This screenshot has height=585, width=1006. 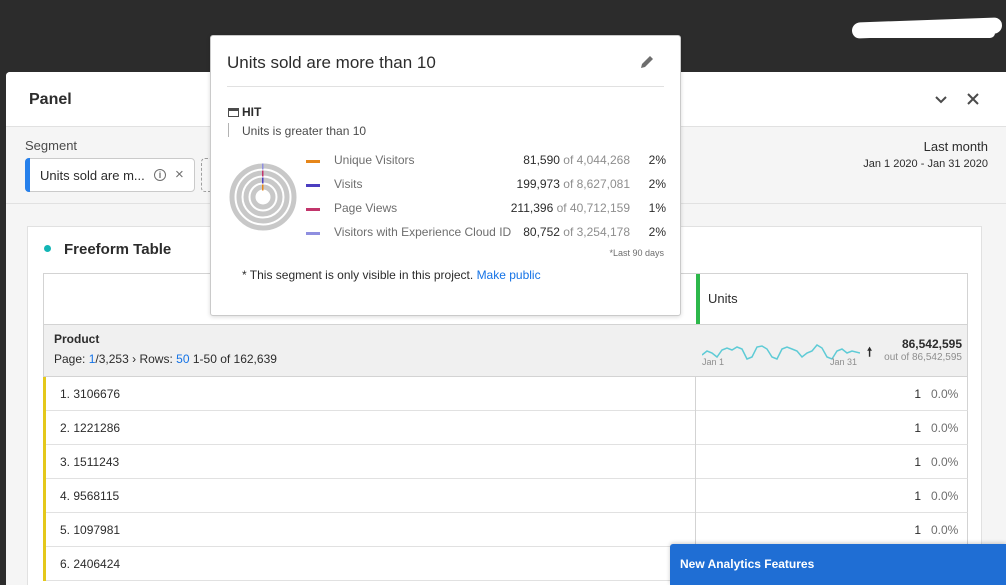 What do you see at coordinates (931, 344) in the screenshot?
I see `column-total: 86,542,595` at bounding box center [931, 344].